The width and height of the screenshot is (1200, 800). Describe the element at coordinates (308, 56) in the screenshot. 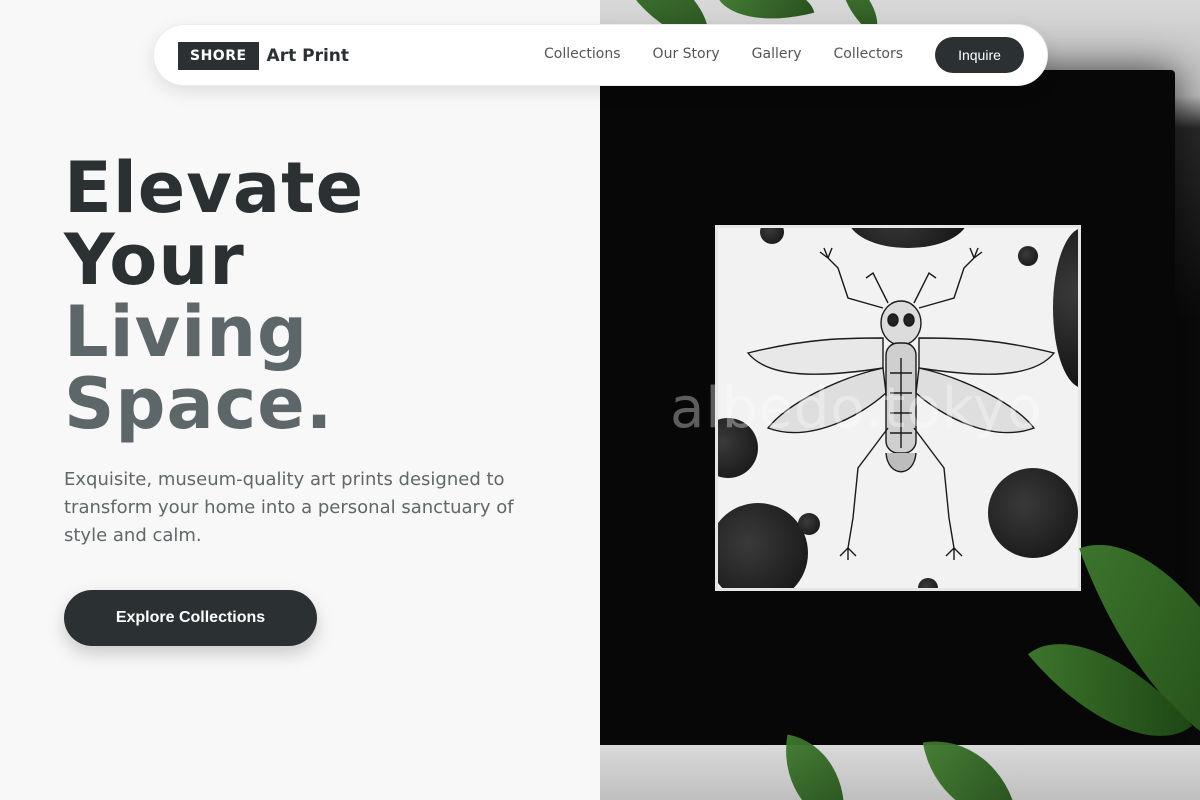

I see `brand-name: Art Print` at that location.